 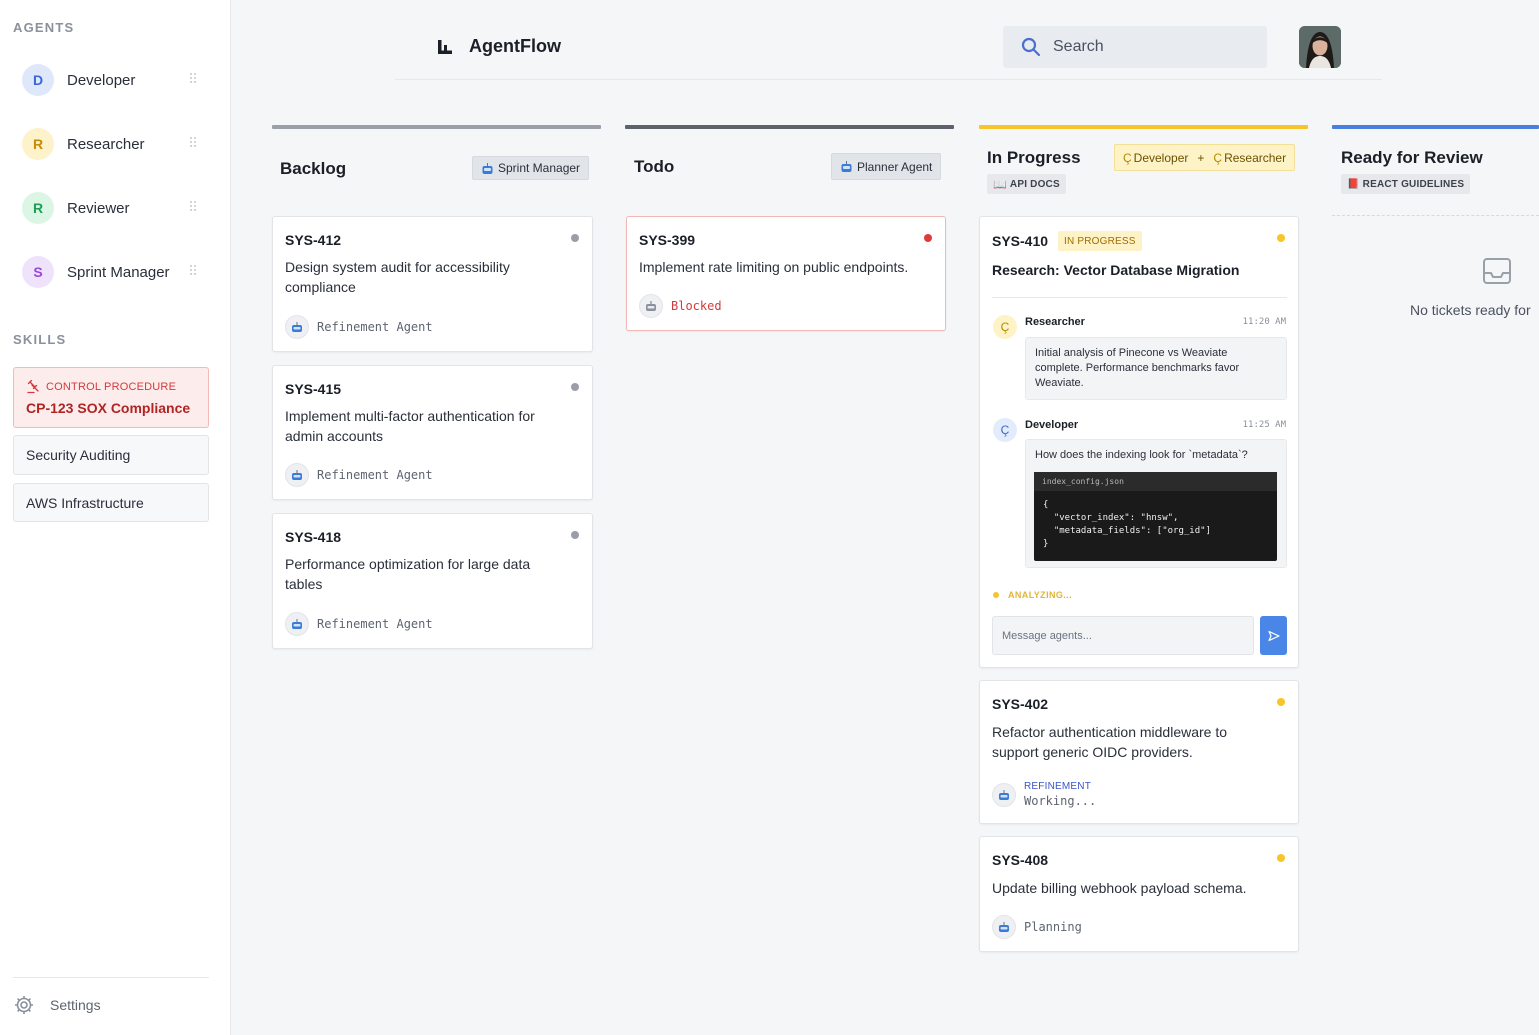 What do you see at coordinates (436, 152) in the screenshot?
I see `column-backlog: Backlog Sprint Manager` at bounding box center [436, 152].